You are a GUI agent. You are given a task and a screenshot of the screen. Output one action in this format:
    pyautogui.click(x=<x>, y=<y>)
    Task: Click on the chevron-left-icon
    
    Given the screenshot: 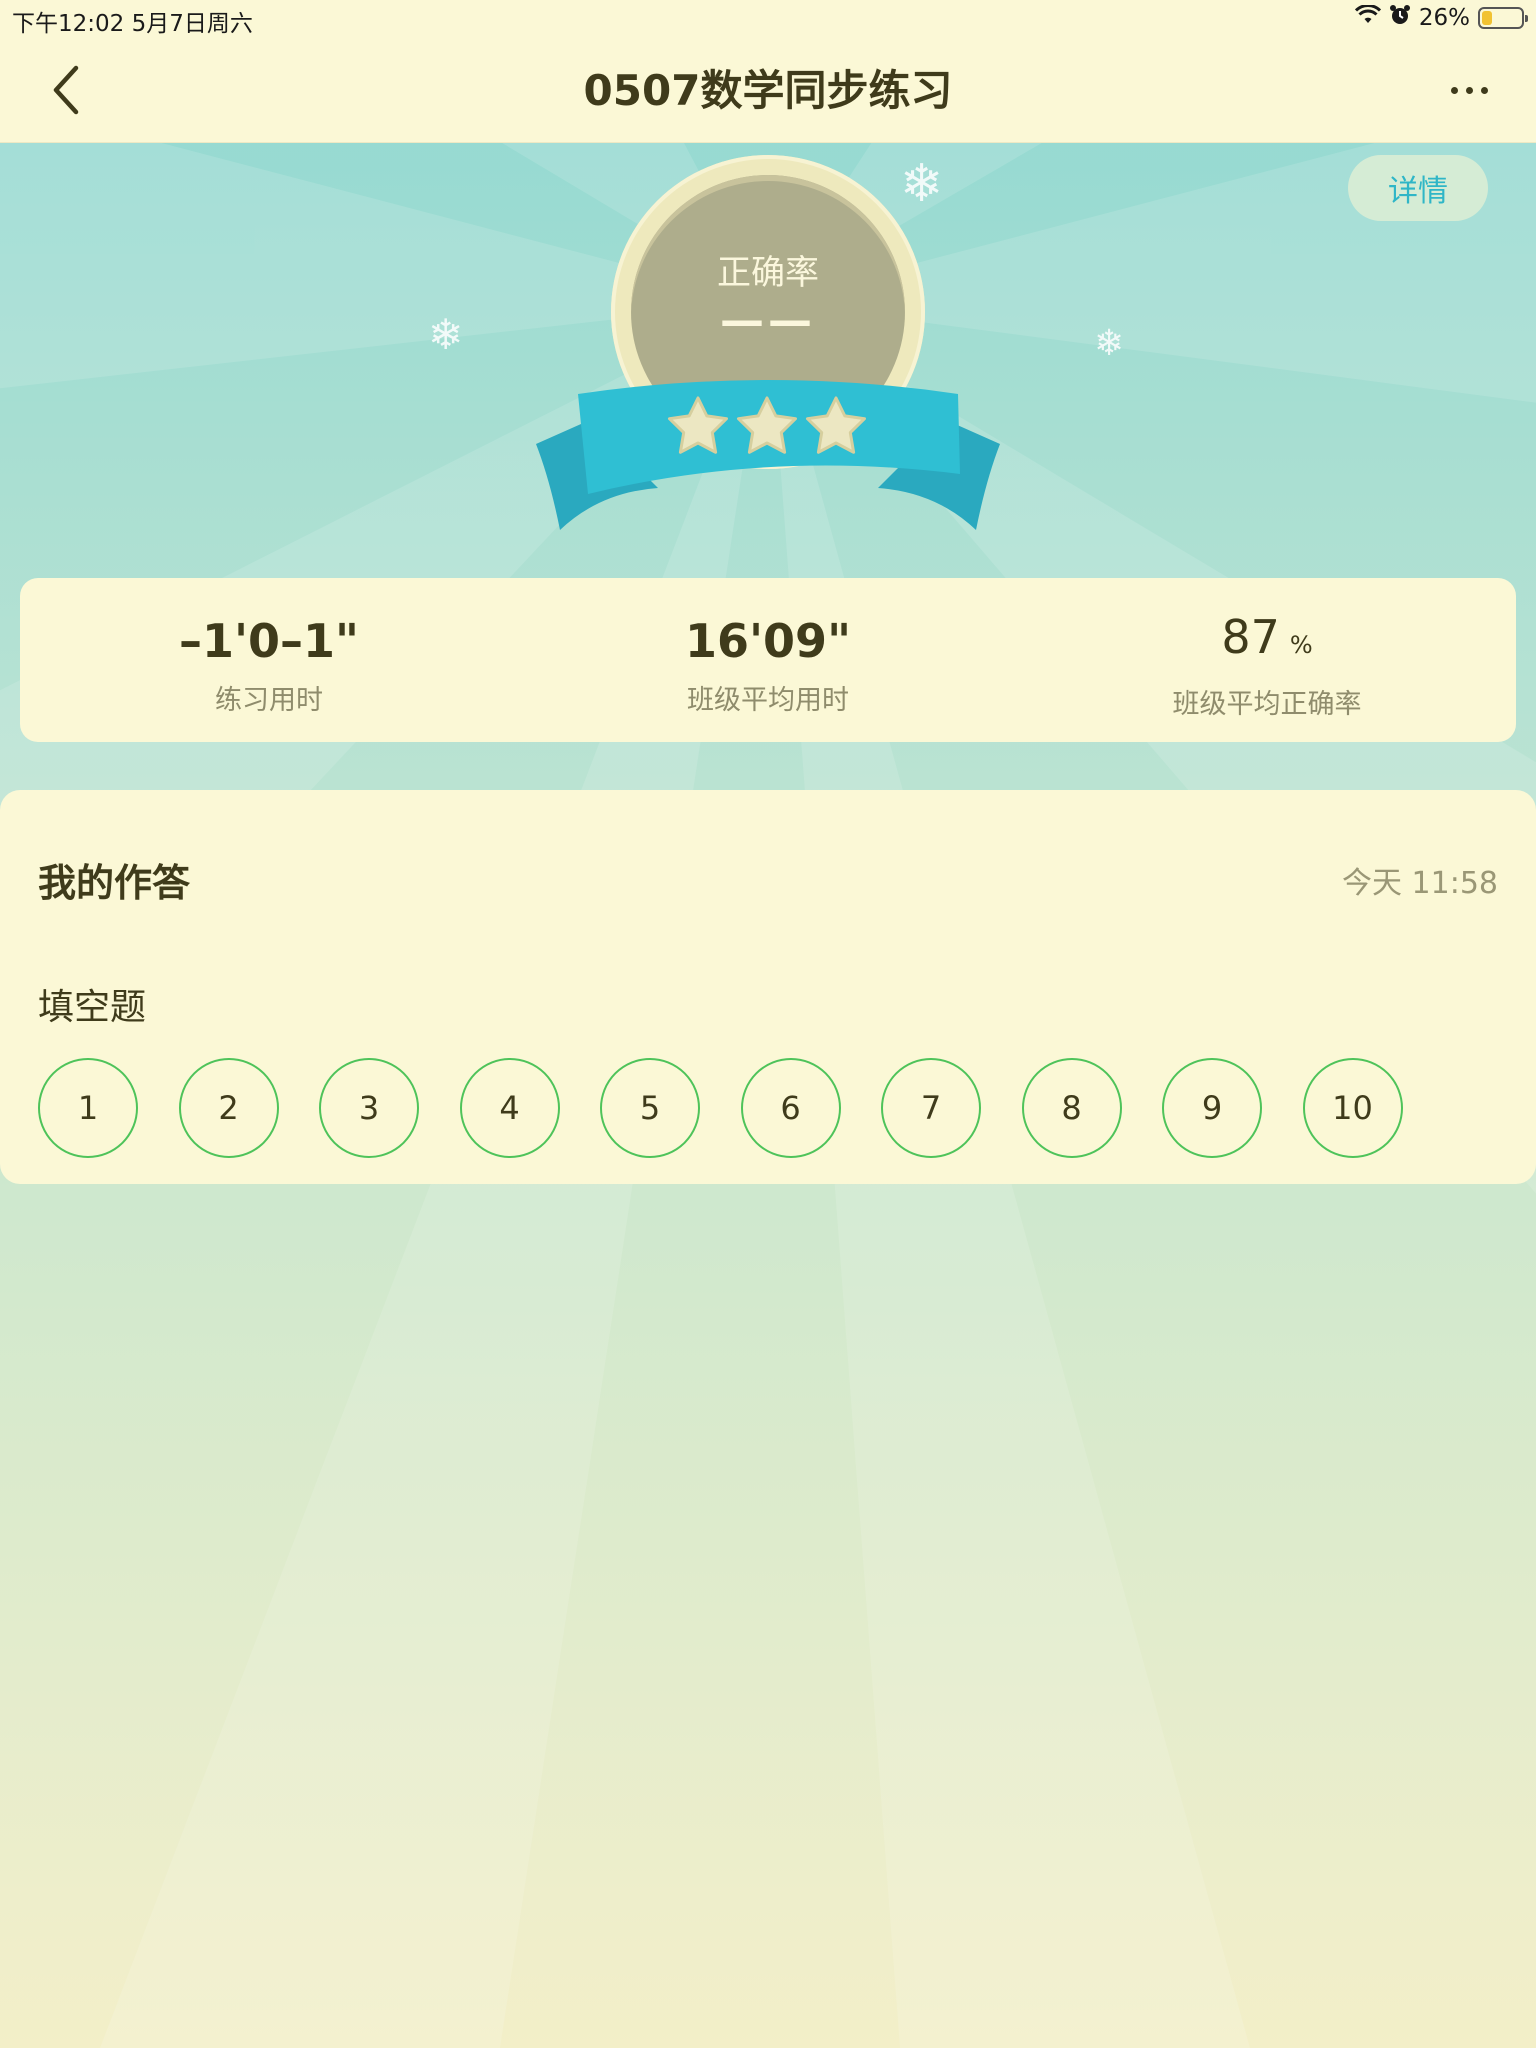 What is the action you would take?
    pyautogui.click(x=66, y=90)
    